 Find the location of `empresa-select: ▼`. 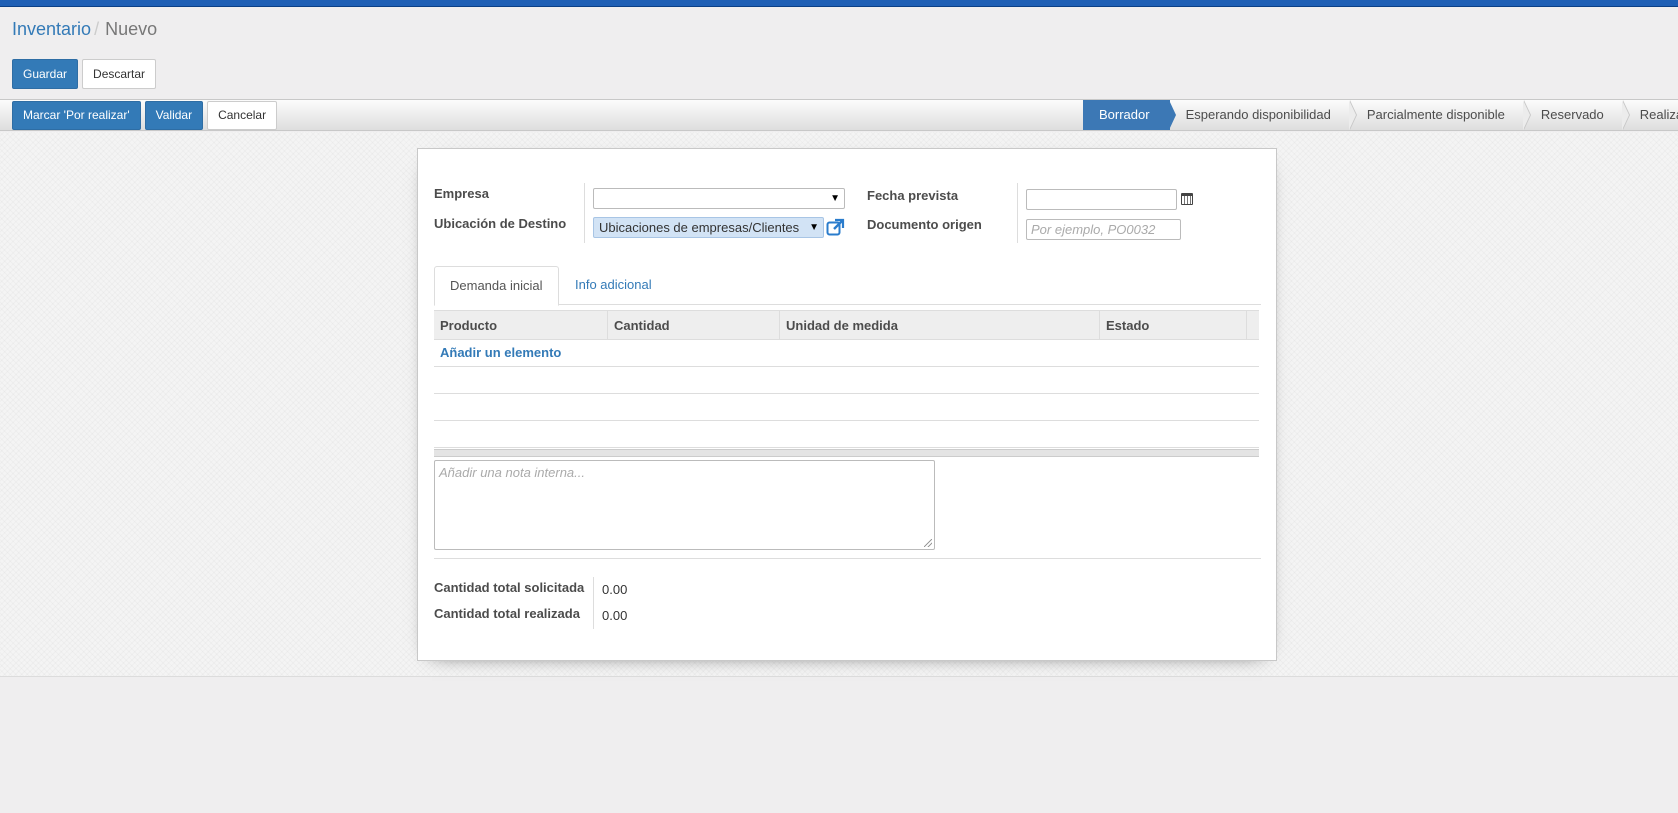

empresa-select: ▼ is located at coordinates (719, 198).